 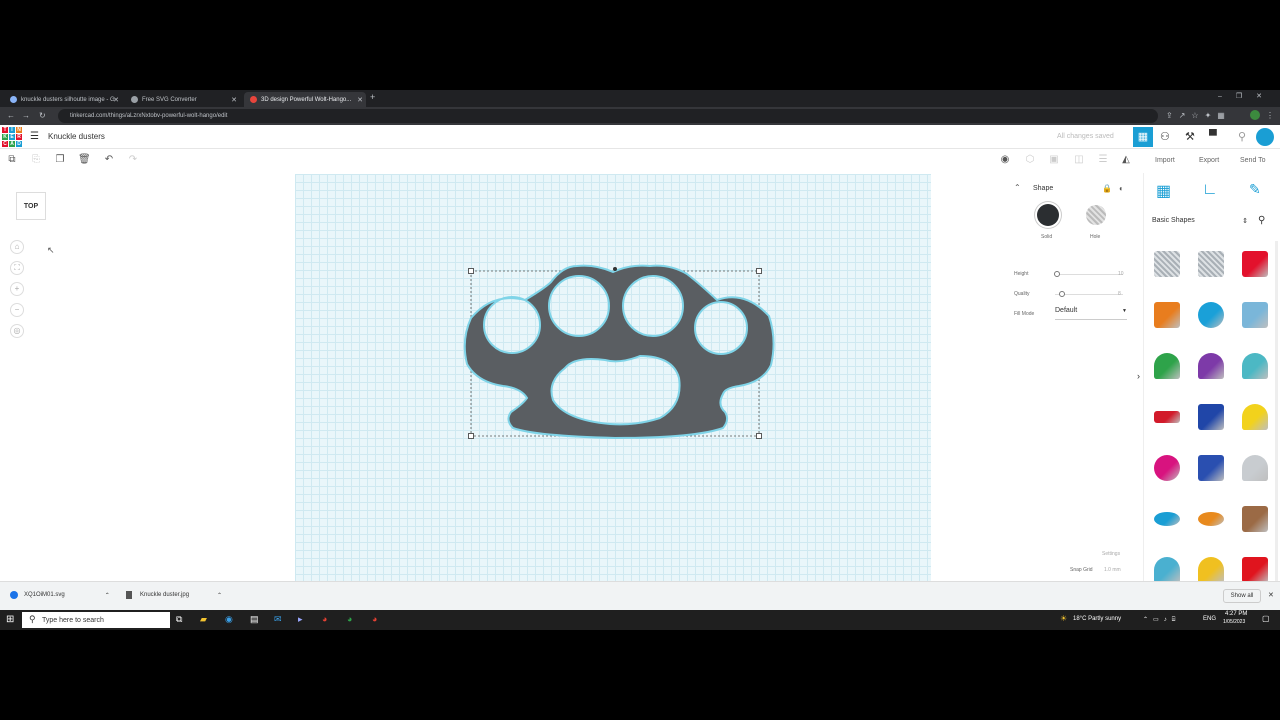 I want to click on knuckle-duster-model, so click(x=620, y=352).